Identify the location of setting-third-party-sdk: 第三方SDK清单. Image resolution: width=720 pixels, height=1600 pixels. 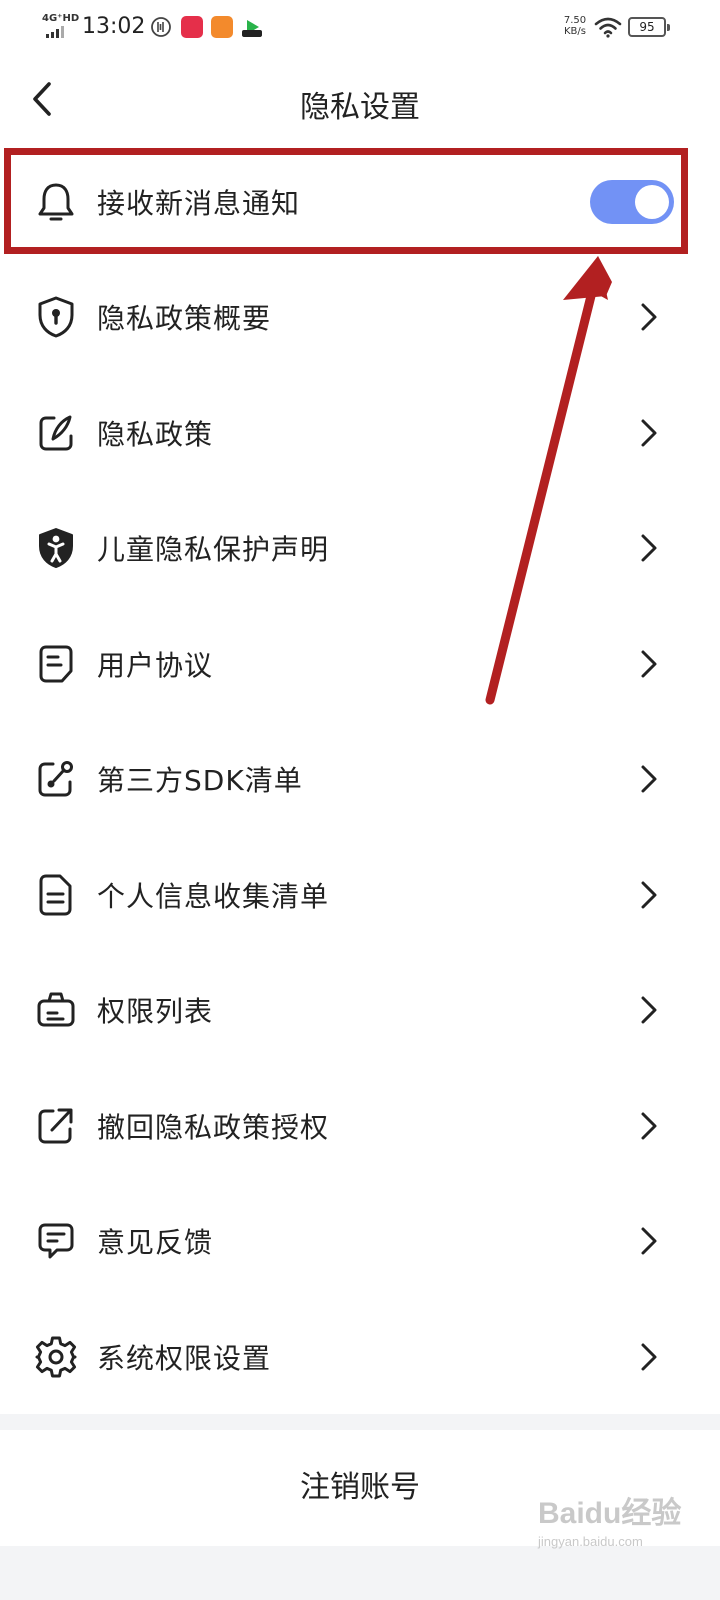
(360, 780).